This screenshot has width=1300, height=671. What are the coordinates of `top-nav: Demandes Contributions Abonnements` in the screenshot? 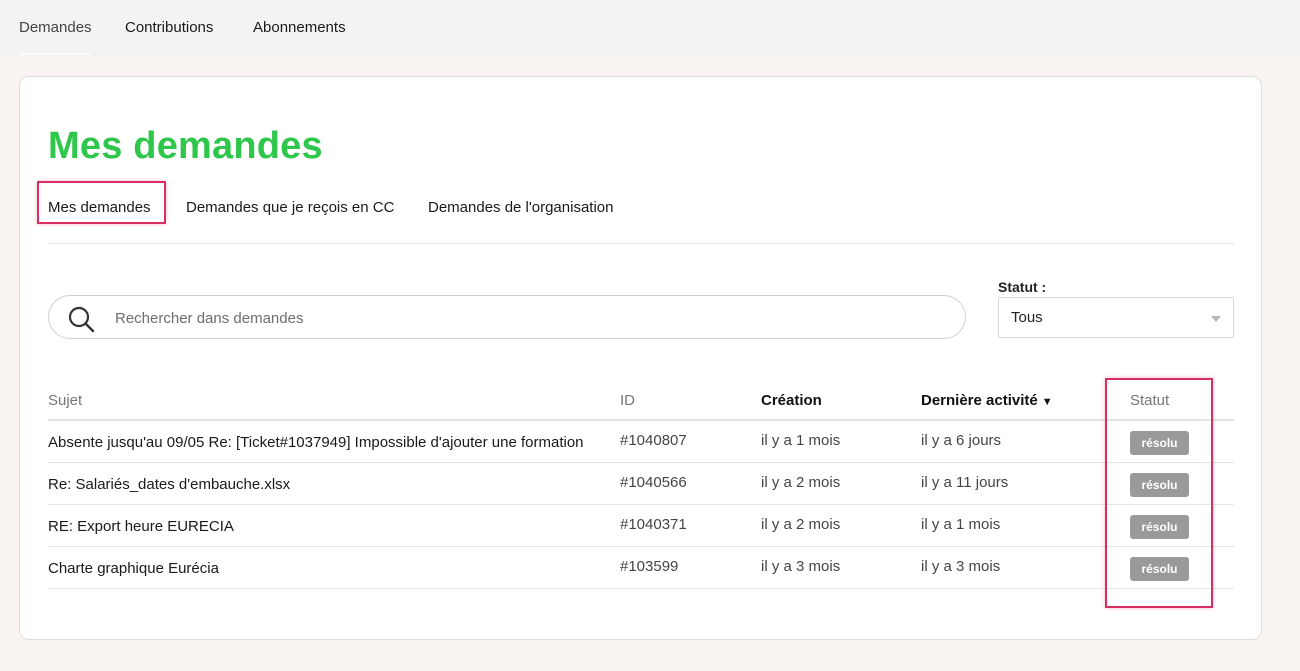 It's located at (650, 27).